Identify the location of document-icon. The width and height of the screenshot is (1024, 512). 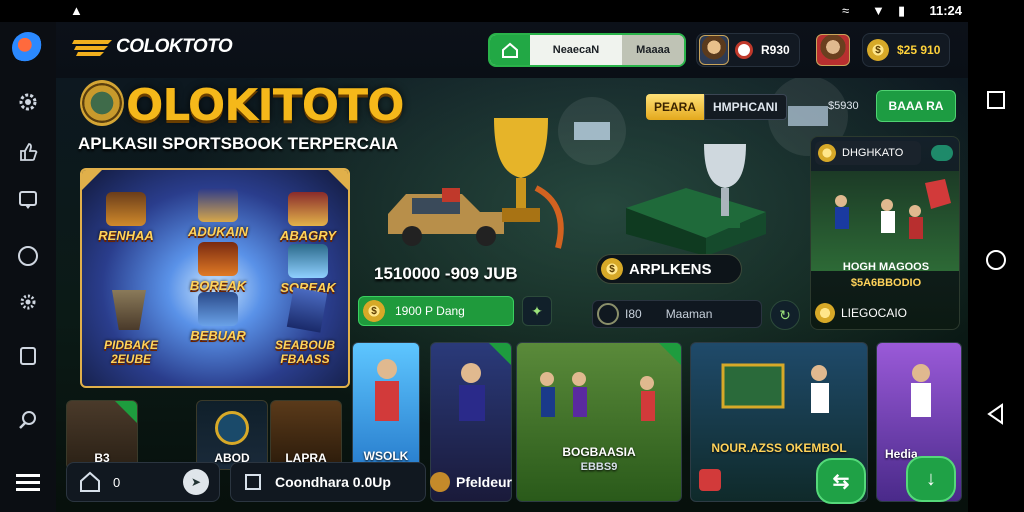
(28, 356).